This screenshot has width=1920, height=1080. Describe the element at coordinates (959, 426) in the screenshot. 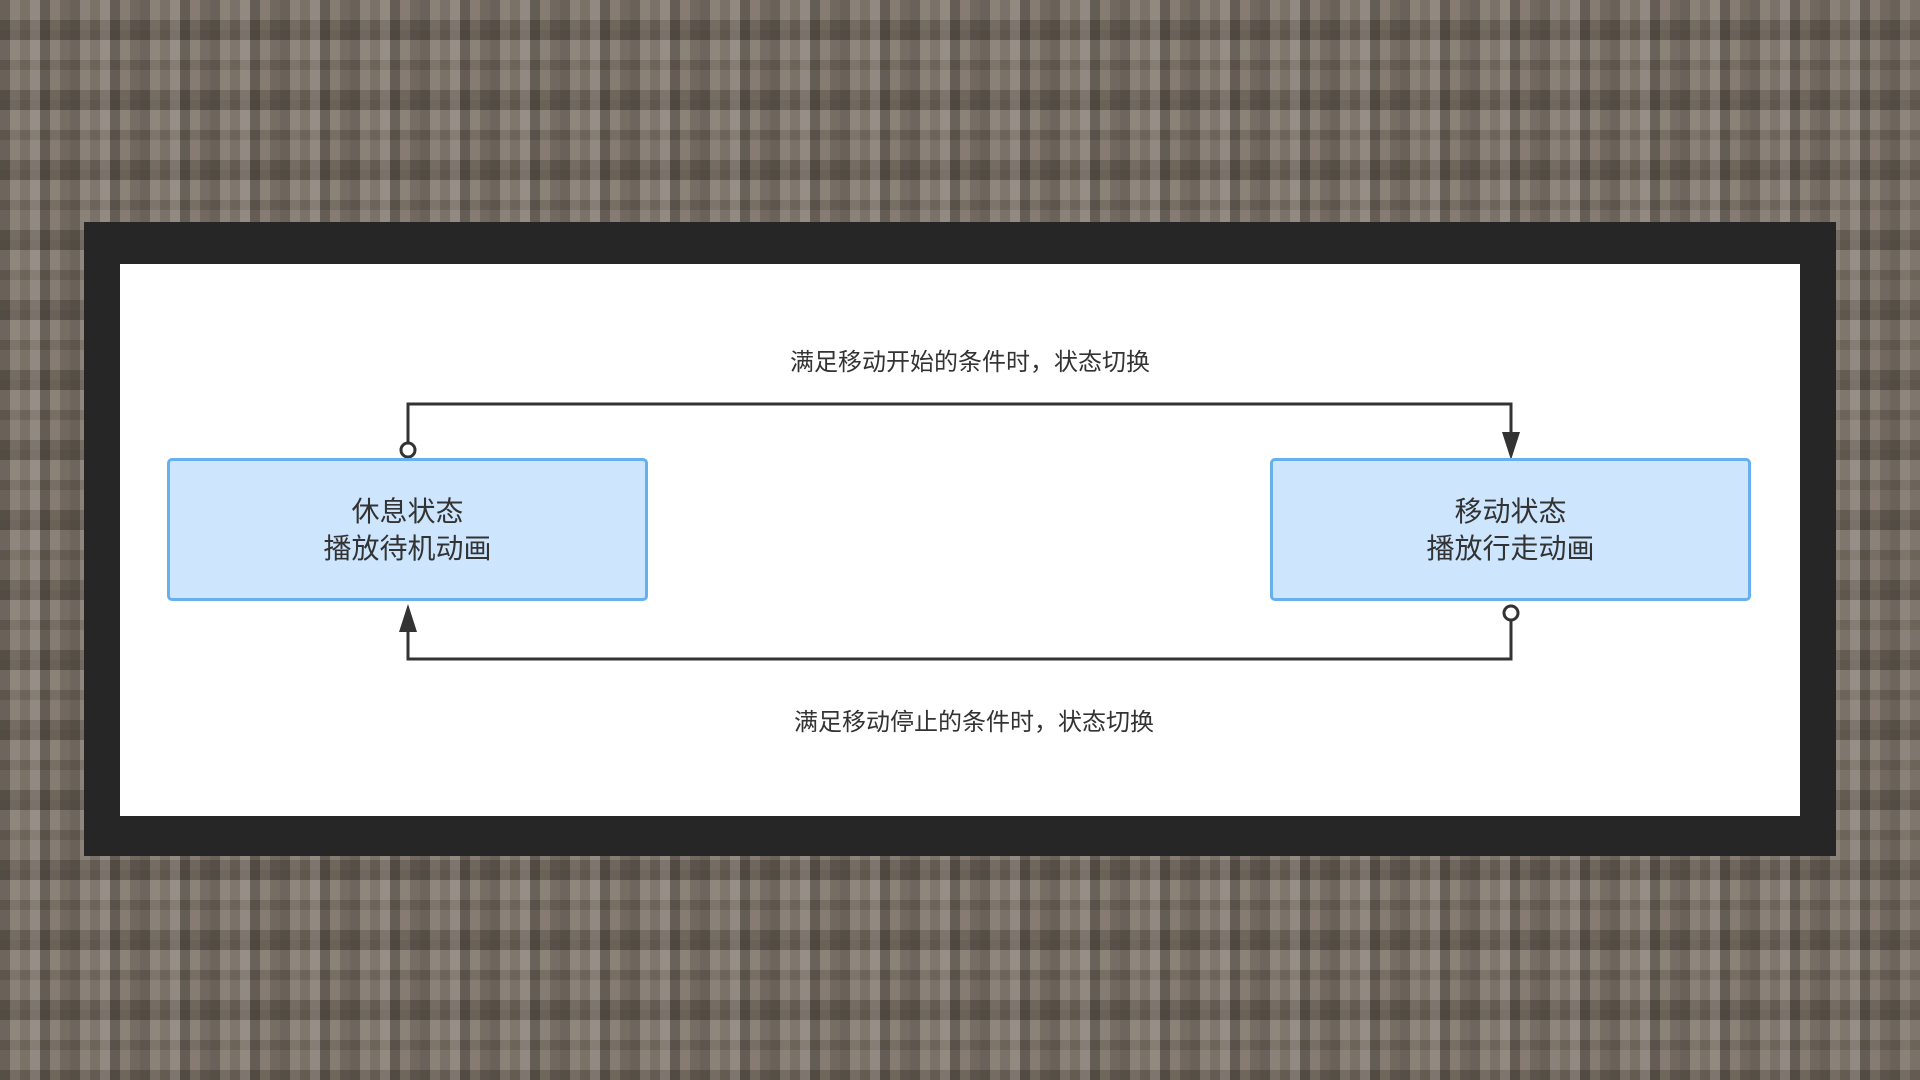

I see `start-edge-line` at that location.